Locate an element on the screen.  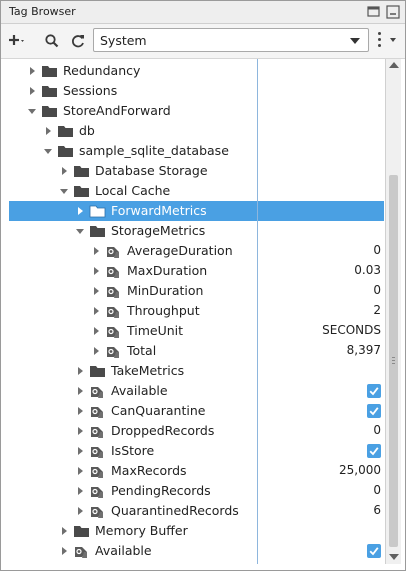
tree-row-label: StoreAndForward is located at coordinates (117, 110).